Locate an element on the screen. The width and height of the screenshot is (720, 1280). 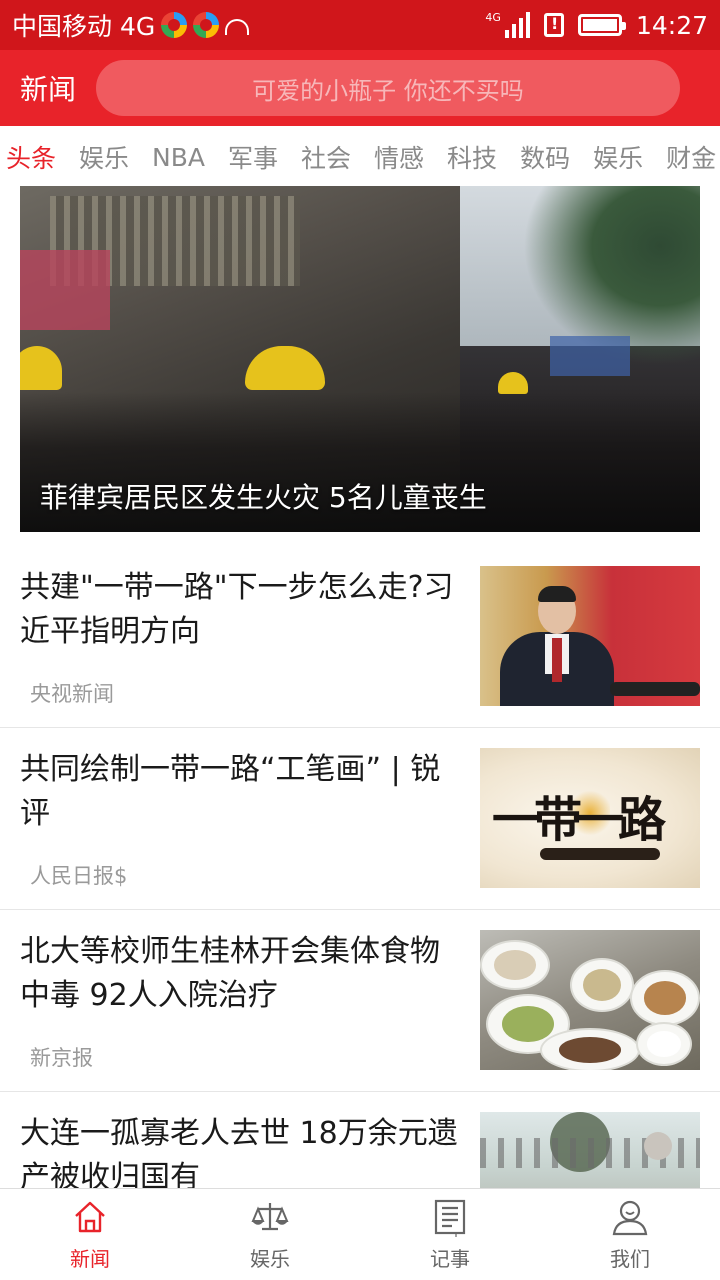
battery-icon is located at coordinates (601, 25).